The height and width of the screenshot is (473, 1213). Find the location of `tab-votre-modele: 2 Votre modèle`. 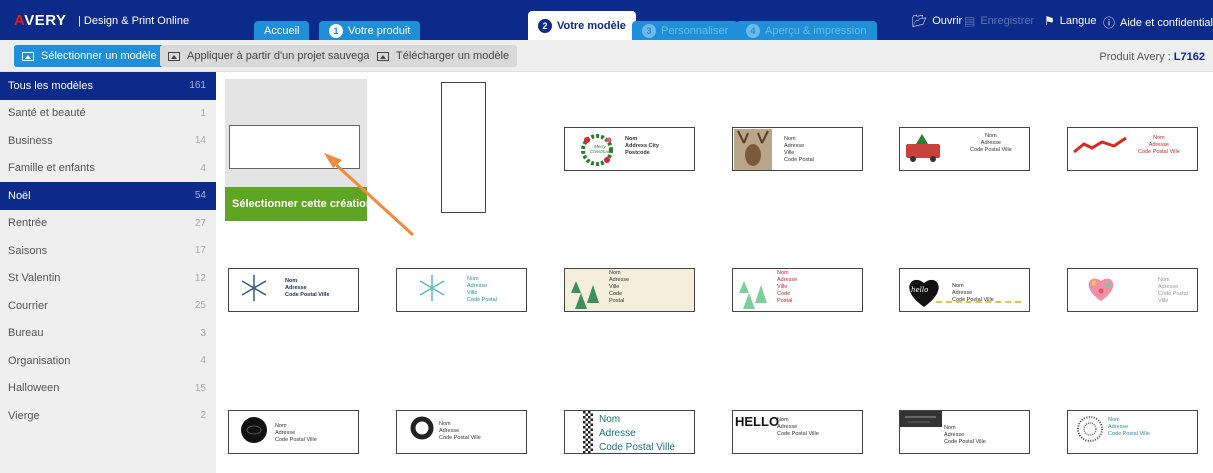

tab-votre-modele: 2 Votre modèle is located at coordinates (582, 25).